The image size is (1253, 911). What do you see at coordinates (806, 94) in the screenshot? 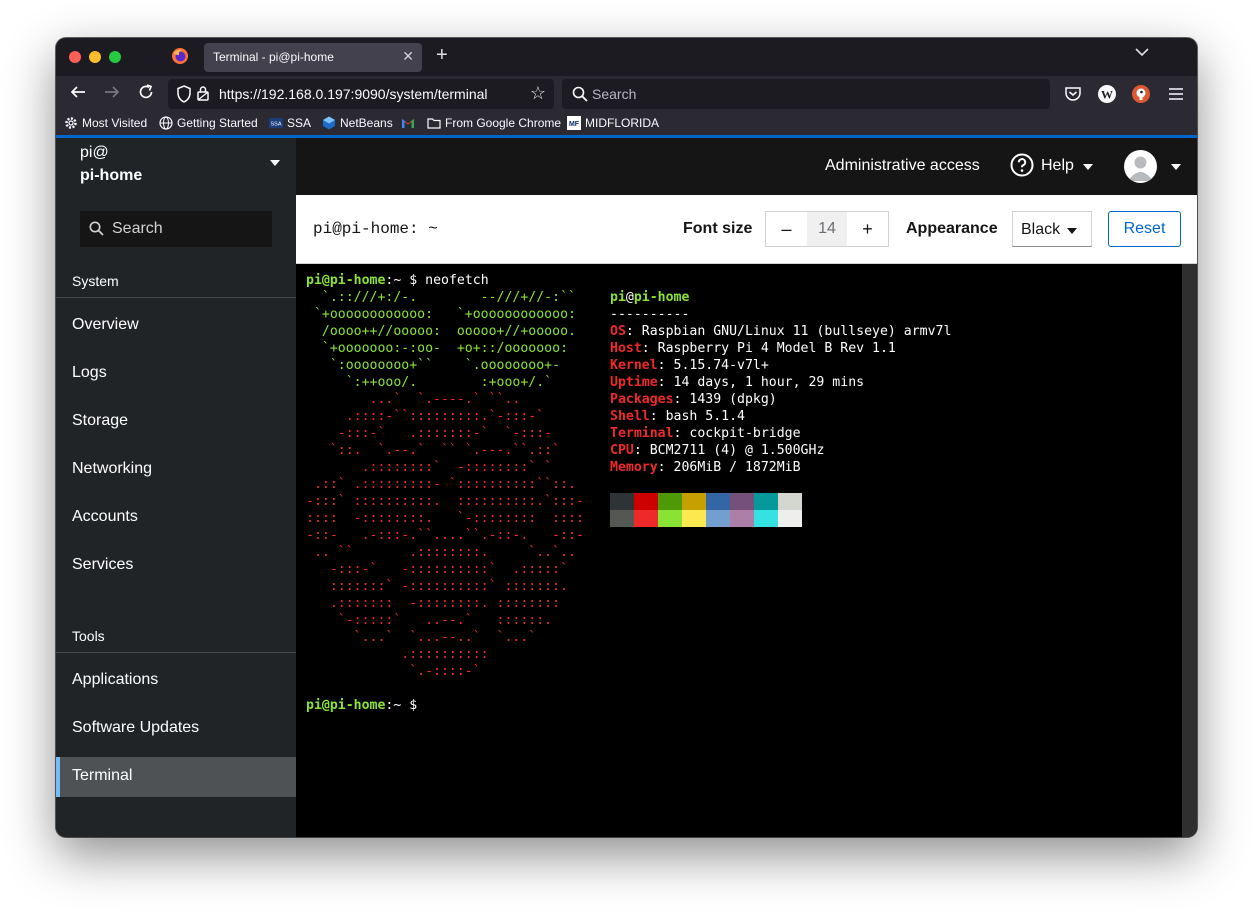
I see `web-search-input: Search` at bounding box center [806, 94].